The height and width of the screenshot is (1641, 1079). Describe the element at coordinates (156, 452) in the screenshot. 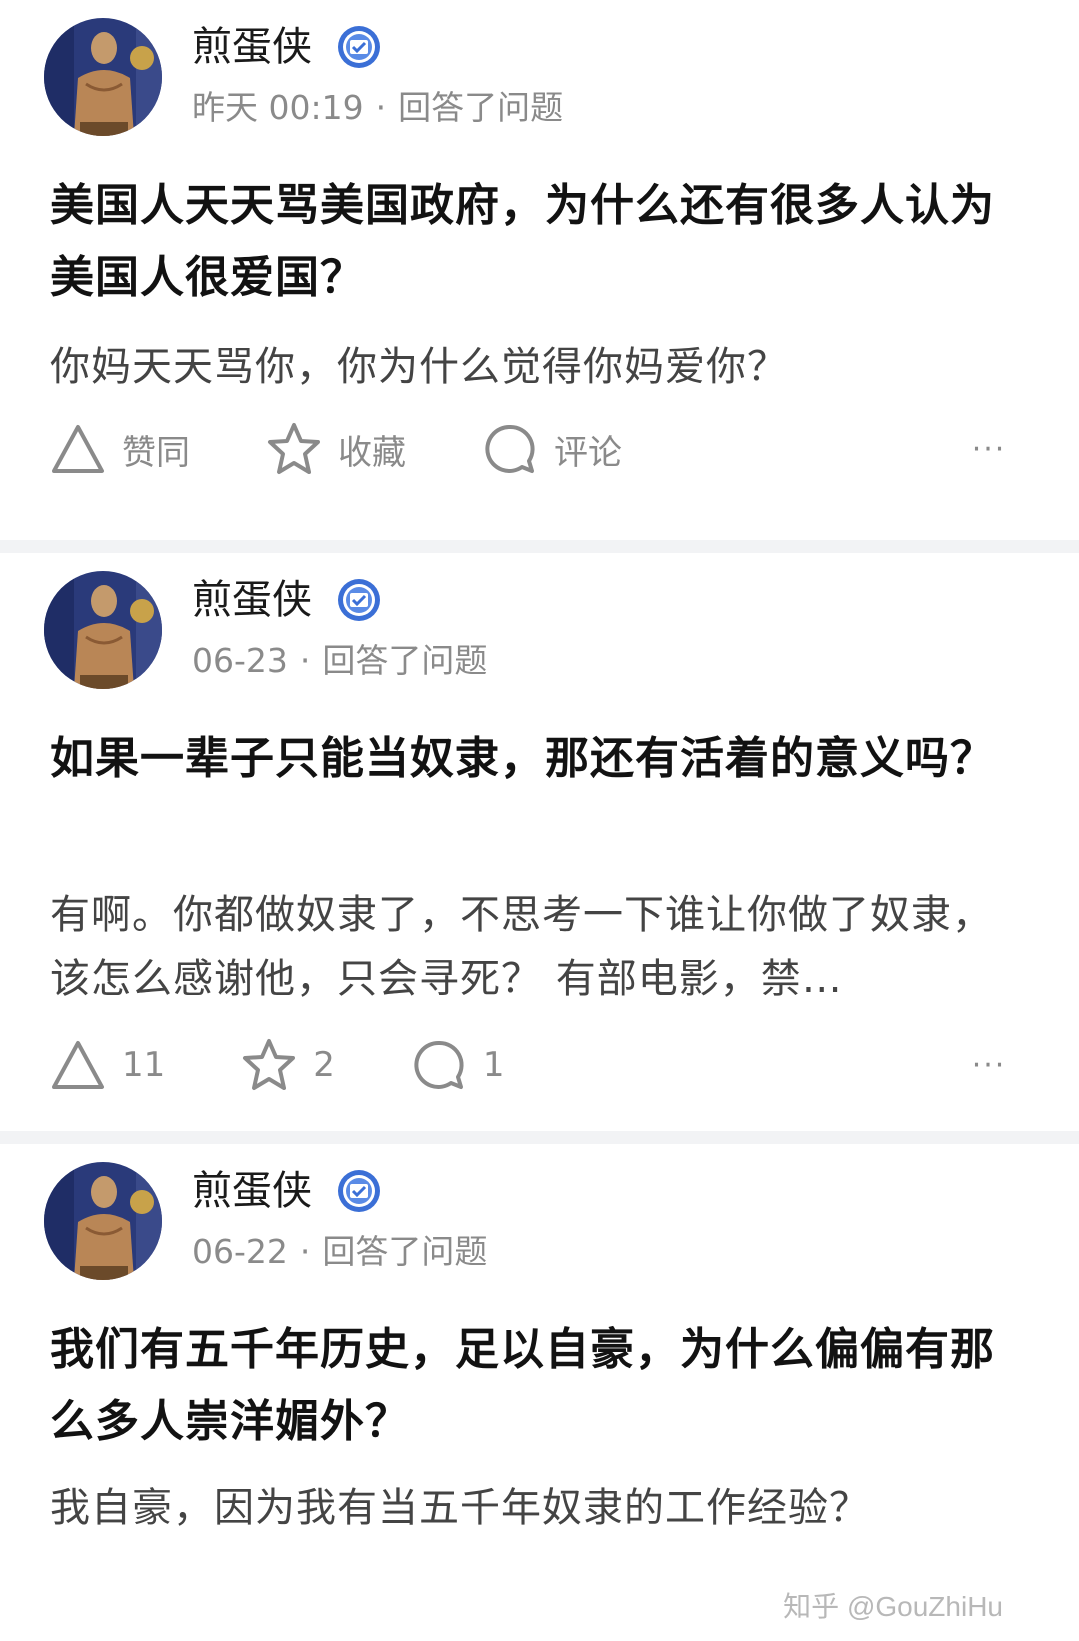

I see `vote-label: 赞同` at that location.